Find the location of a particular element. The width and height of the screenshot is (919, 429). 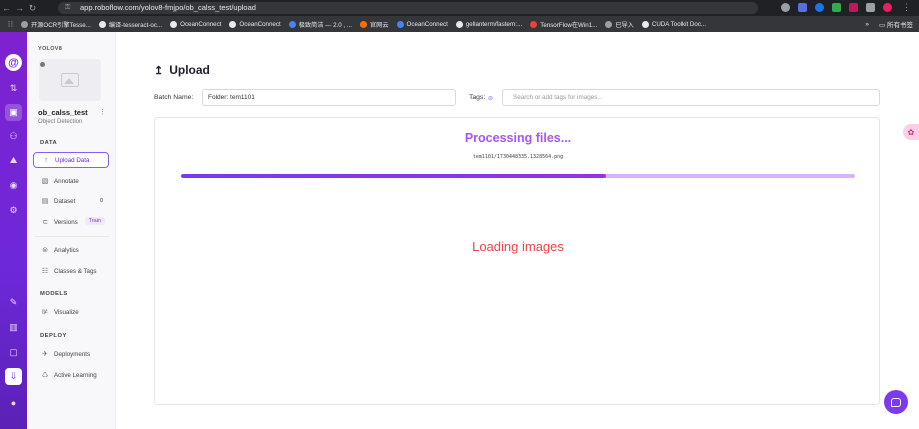

account-icon: ● is located at coordinates (13, 402).